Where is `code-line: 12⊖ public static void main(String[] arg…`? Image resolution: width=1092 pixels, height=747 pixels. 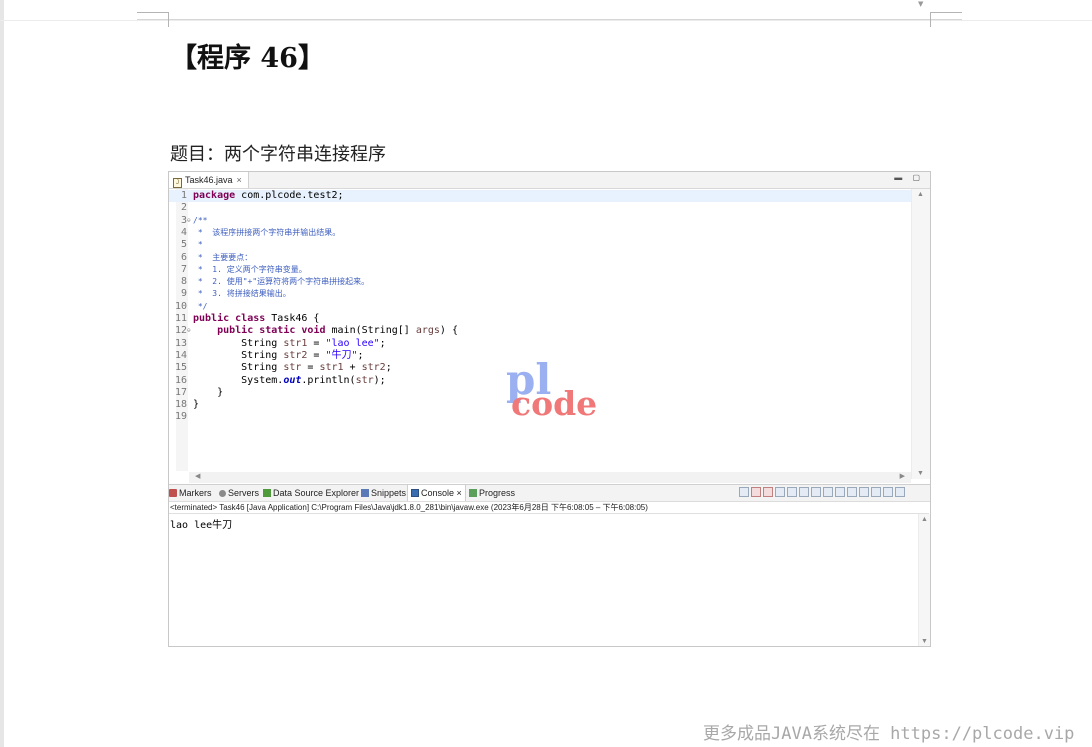
code-line: 12⊖ public static void main(String[] arg… is located at coordinates (540, 331).